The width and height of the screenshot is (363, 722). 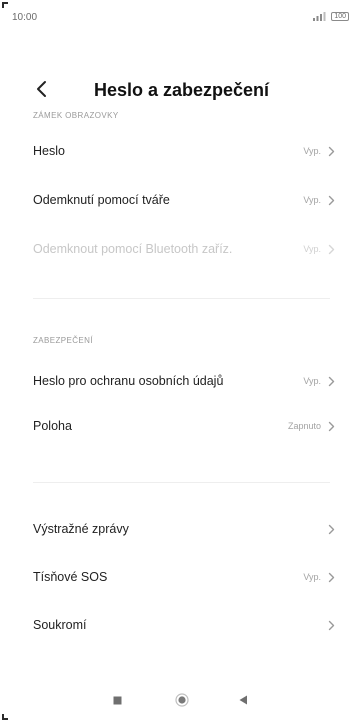 What do you see at coordinates (181, 529) in the screenshot?
I see `setting-row-alerts: Výstražné zprávy` at bounding box center [181, 529].